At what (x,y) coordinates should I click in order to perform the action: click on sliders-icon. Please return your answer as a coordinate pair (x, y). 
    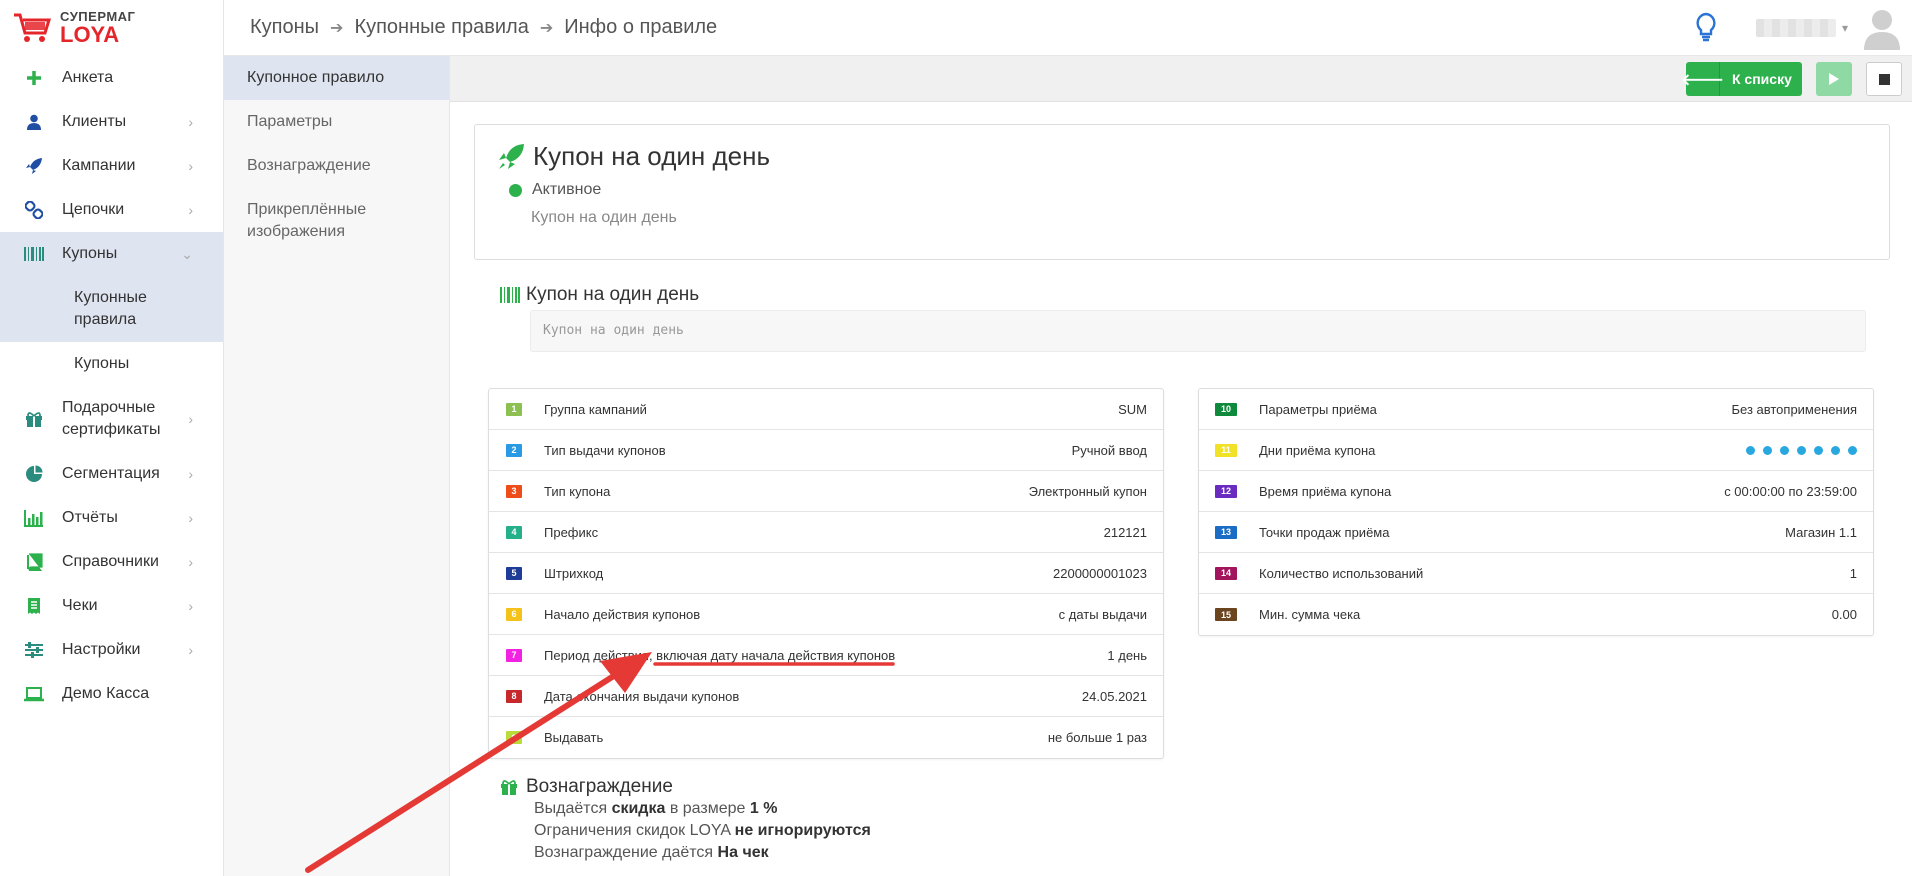
    Looking at the image, I should click on (34, 650).